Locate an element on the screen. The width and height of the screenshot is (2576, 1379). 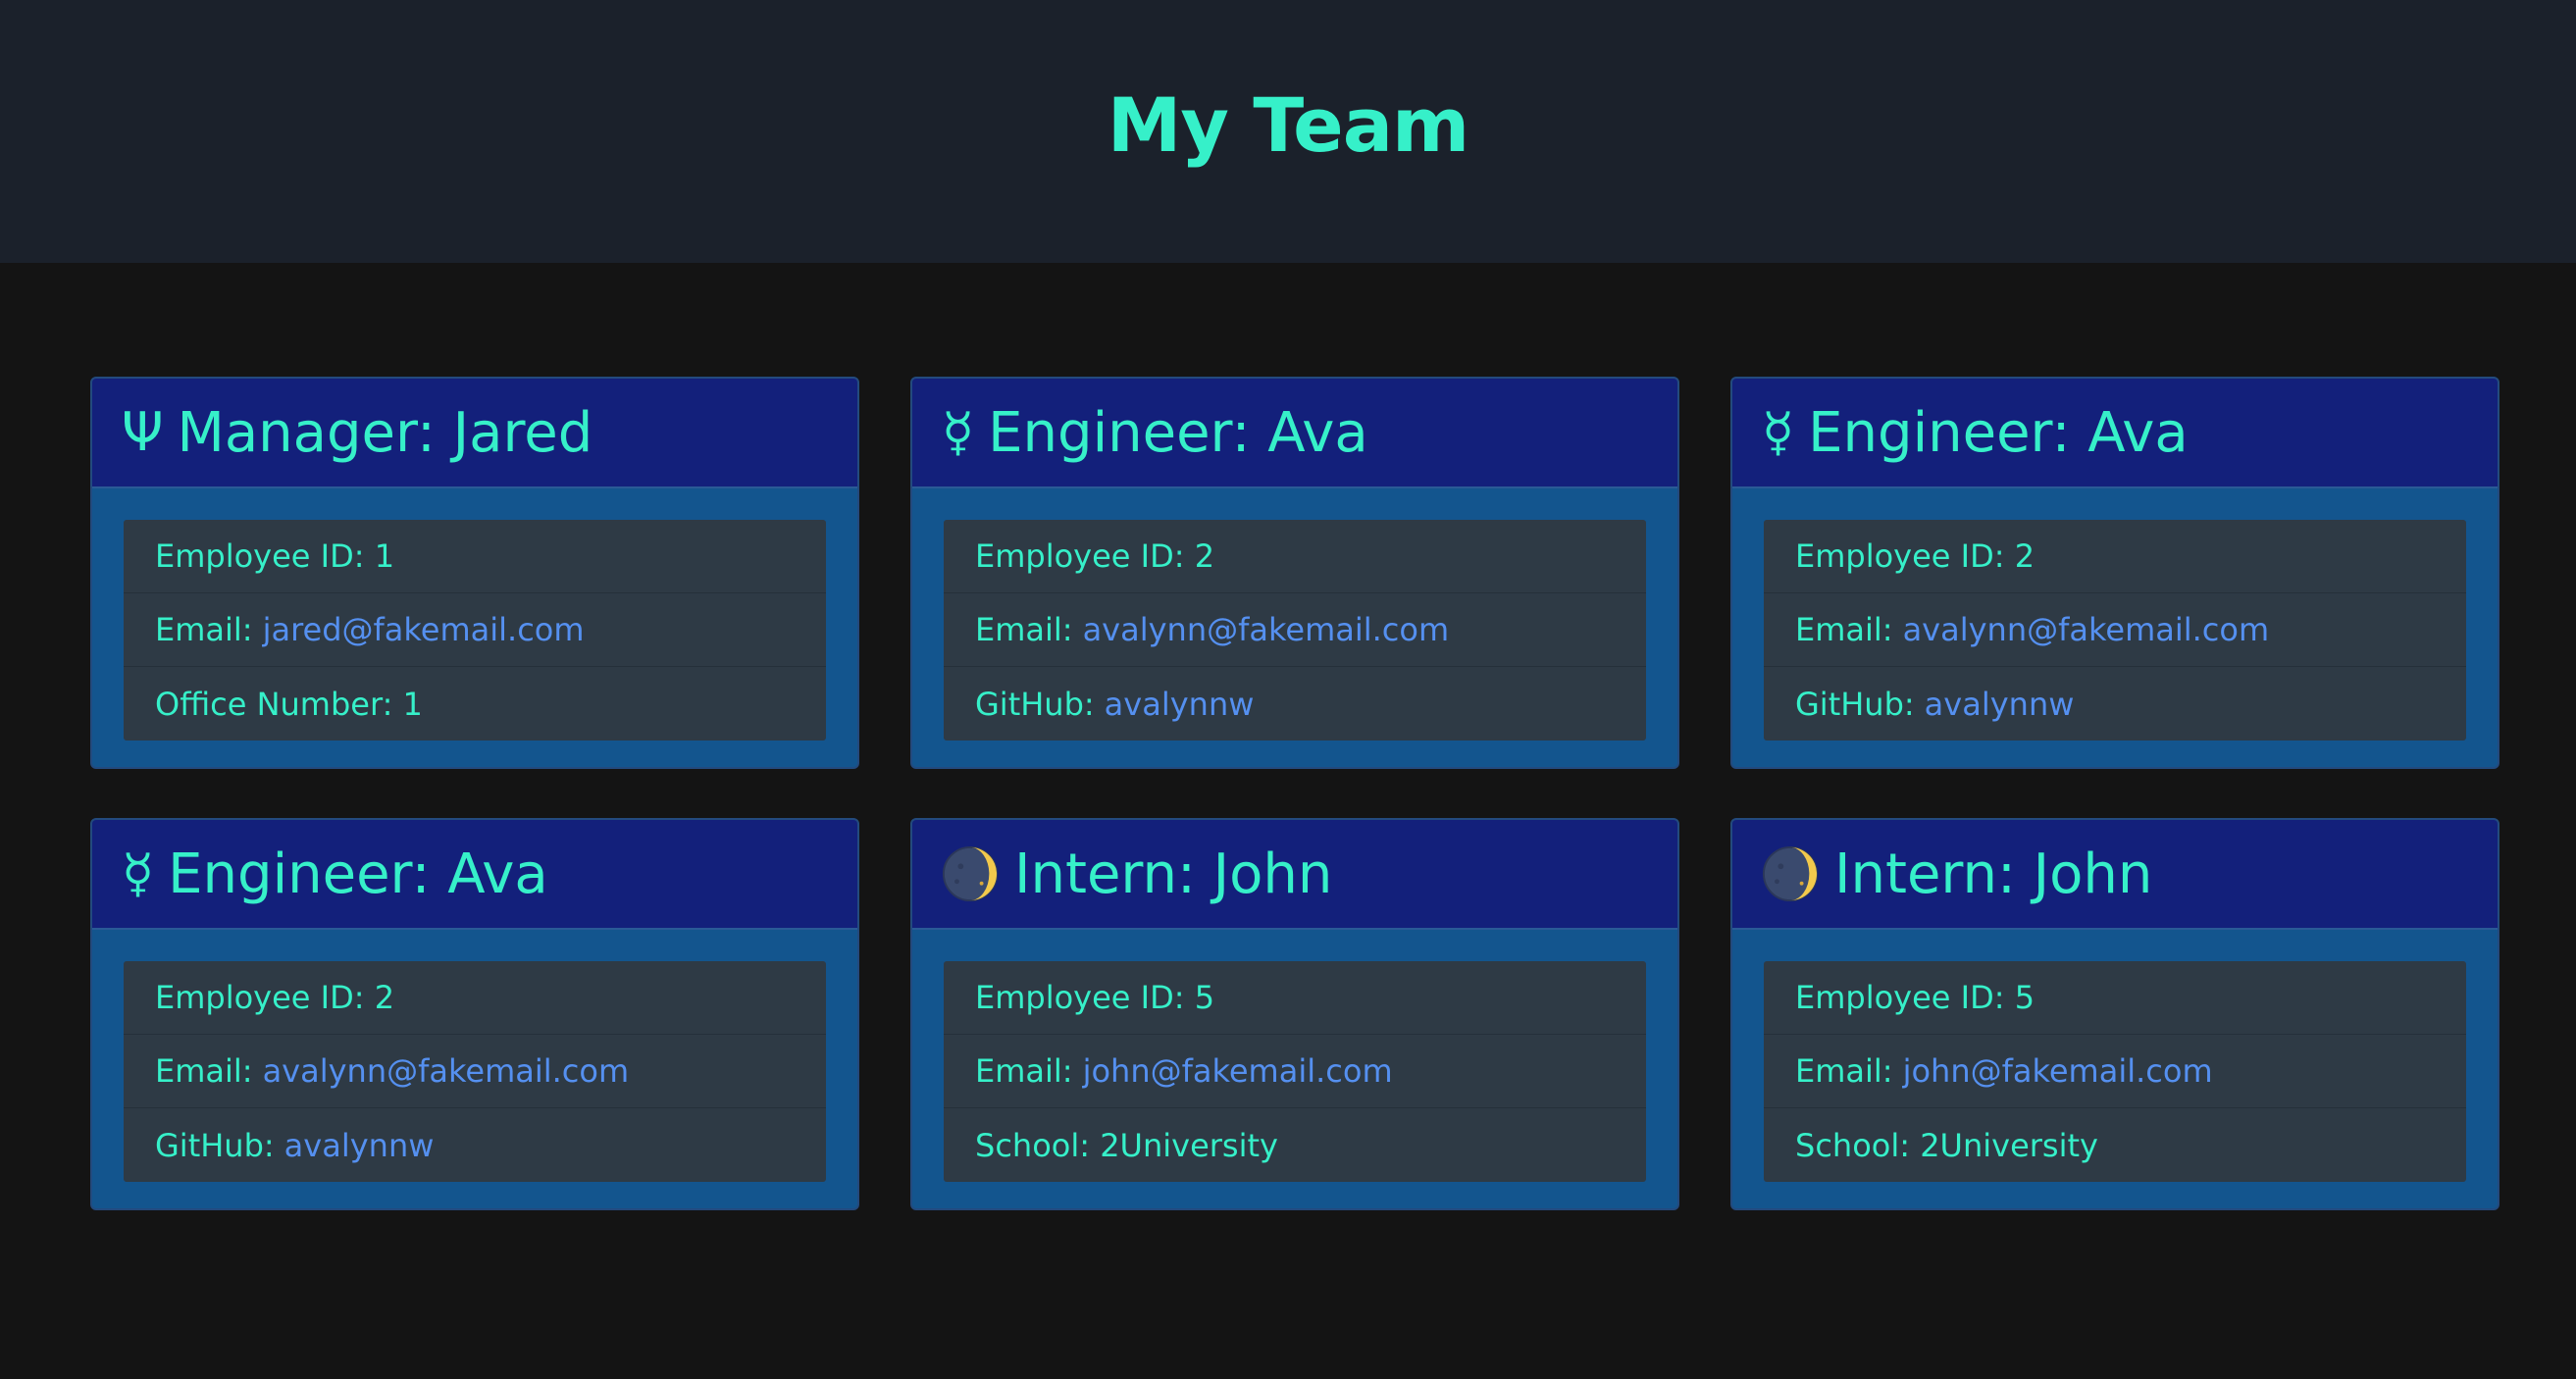
page-title: My Team is located at coordinates (1288, 125).